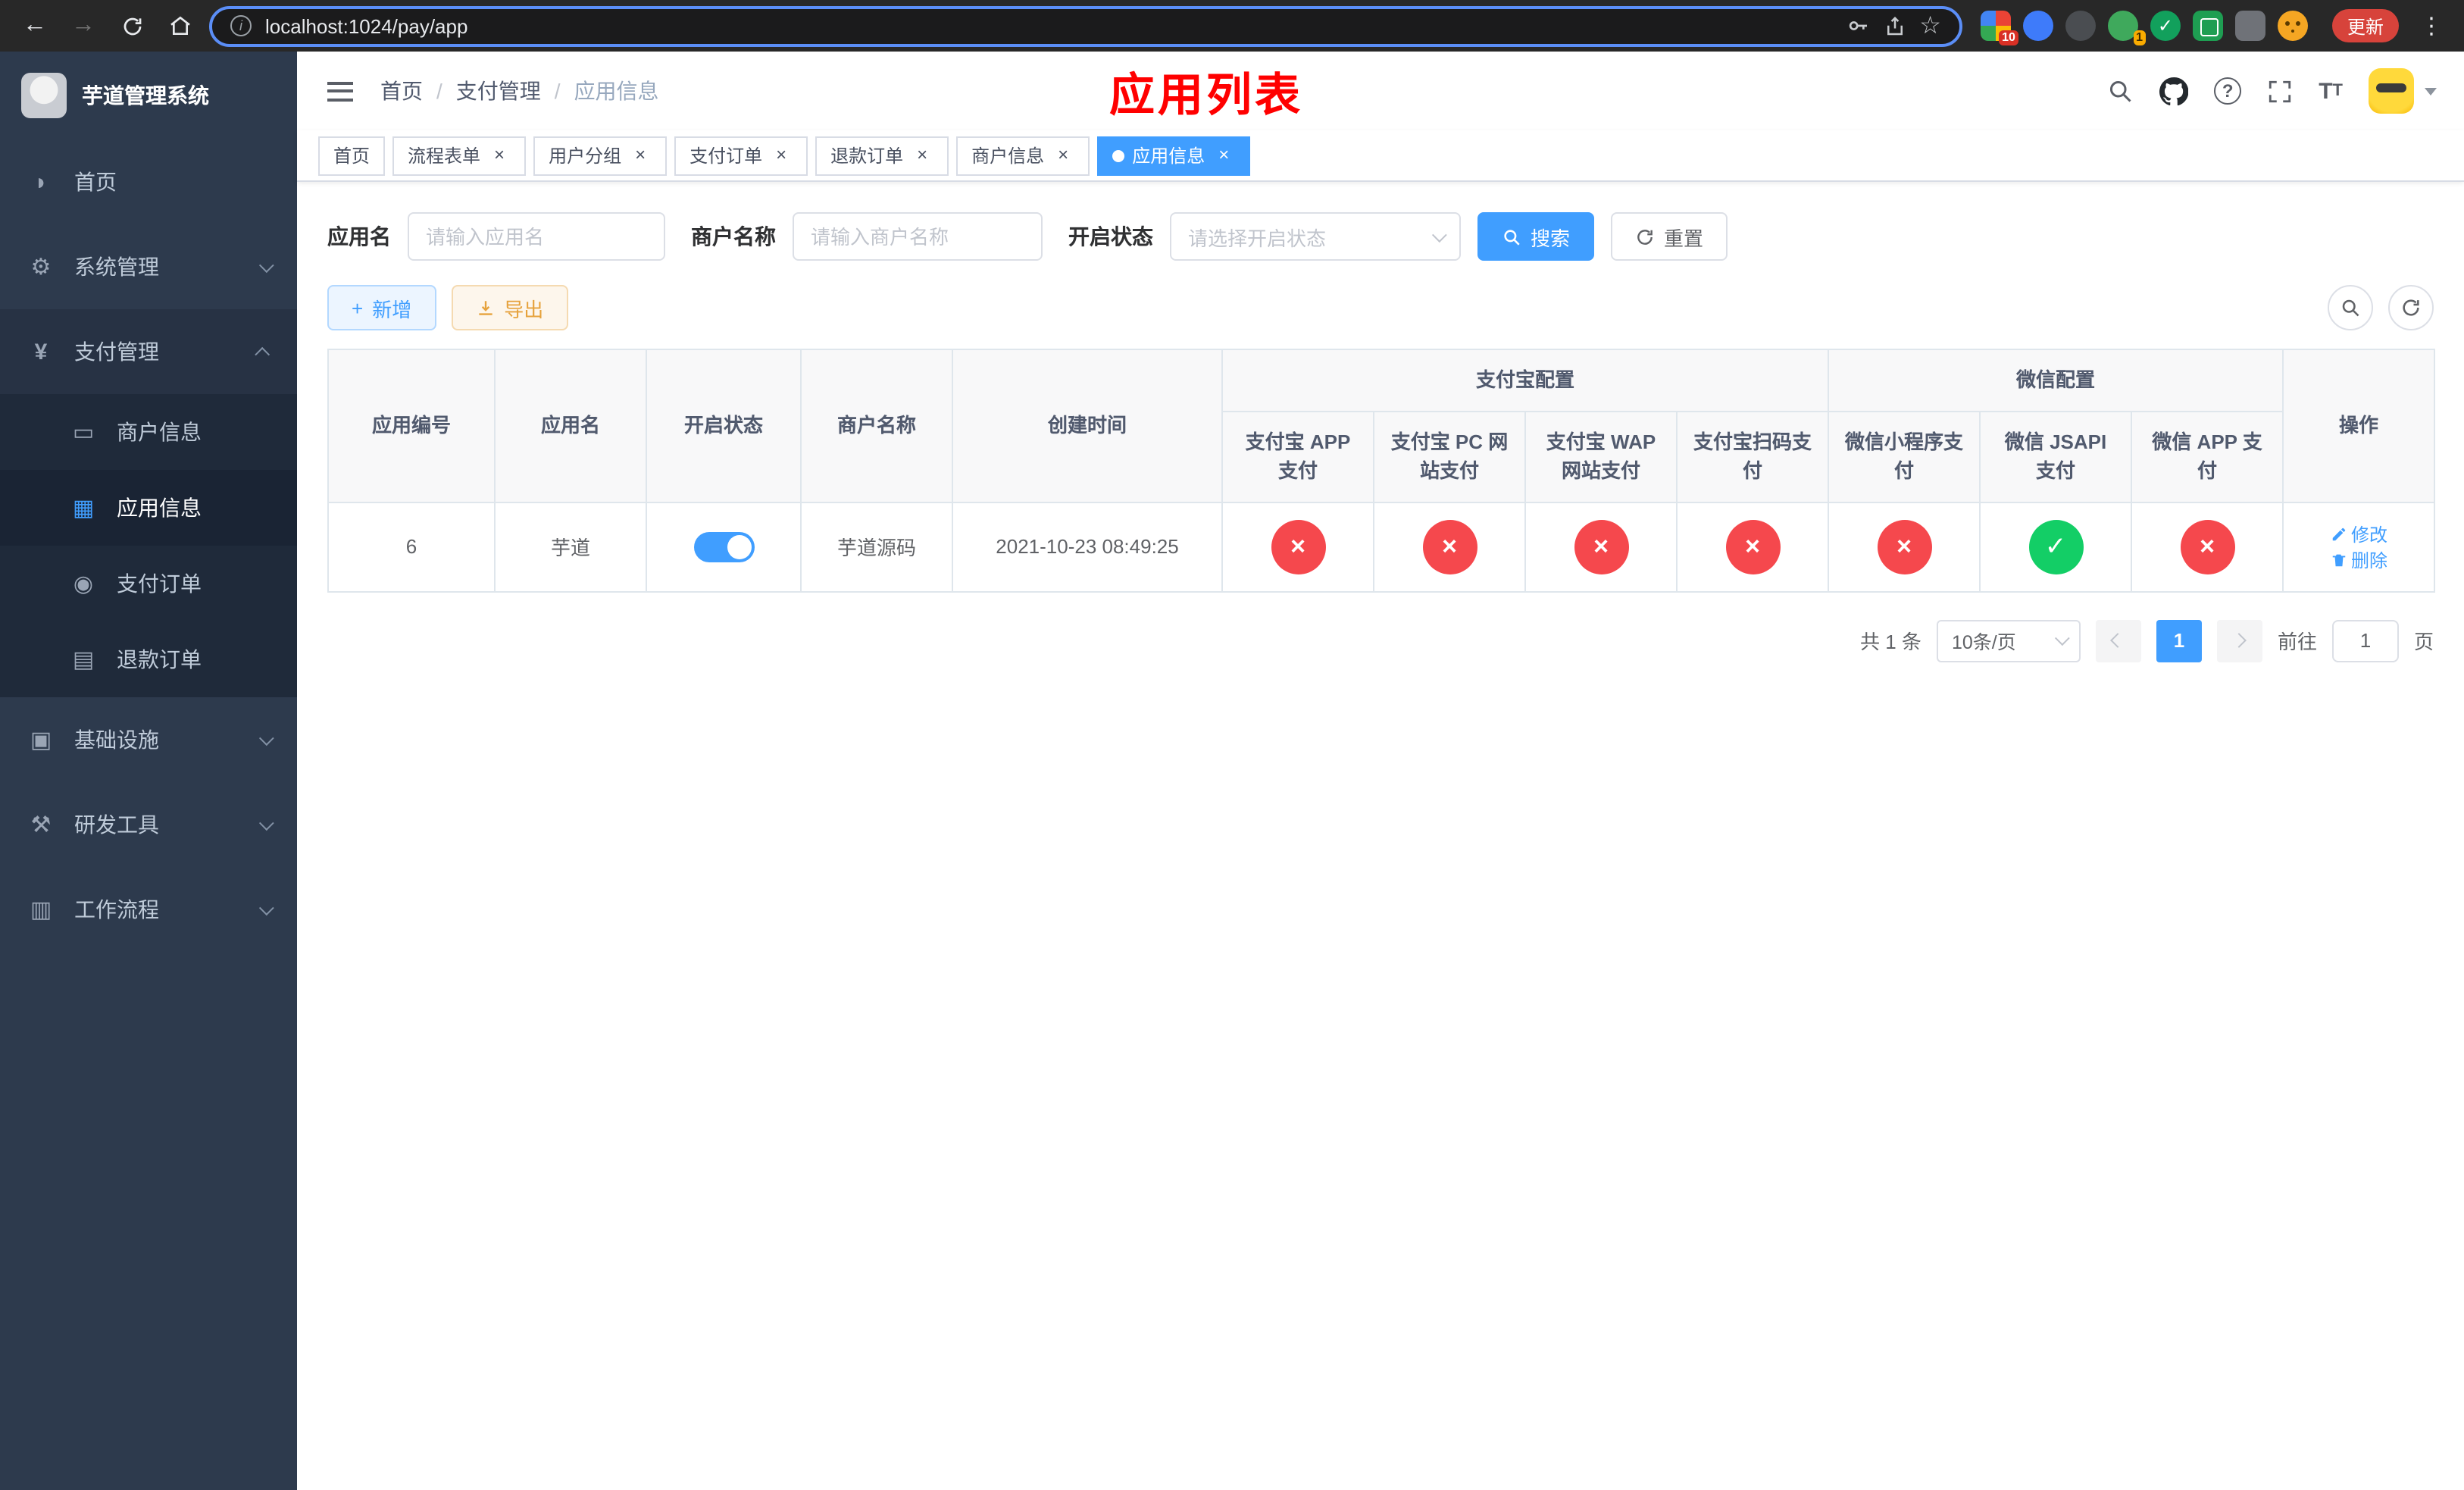  What do you see at coordinates (498, 91) in the screenshot?
I see `breadcrumb-payment: 支付管理` at bounding box center [498, 91].